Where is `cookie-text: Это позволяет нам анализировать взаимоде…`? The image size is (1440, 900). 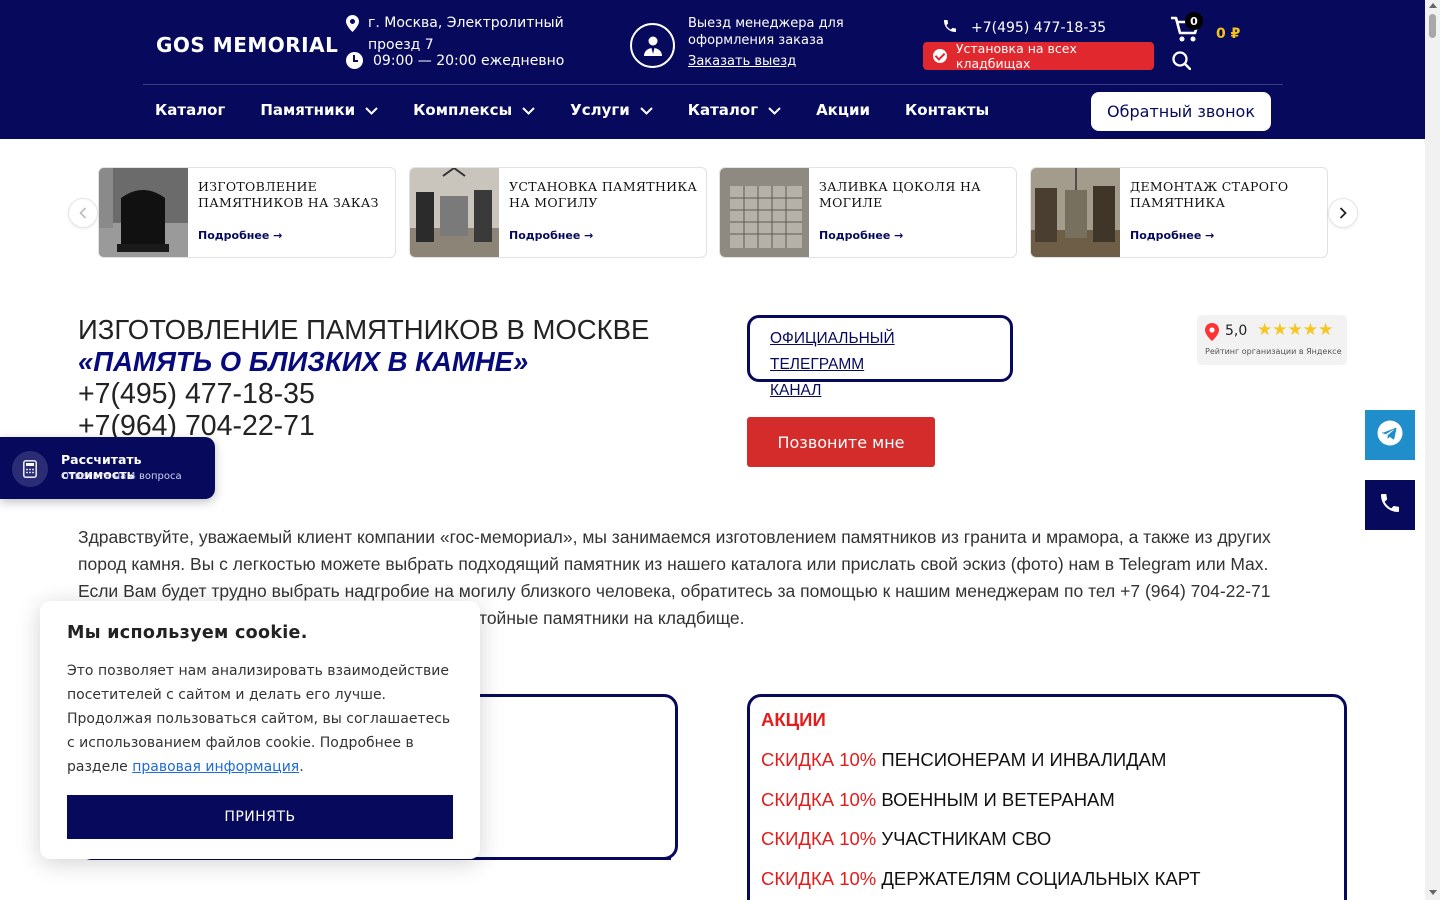
cookie-text: Это позволяет нам анализировать взаимоде… is located at coordinates (259, 719).